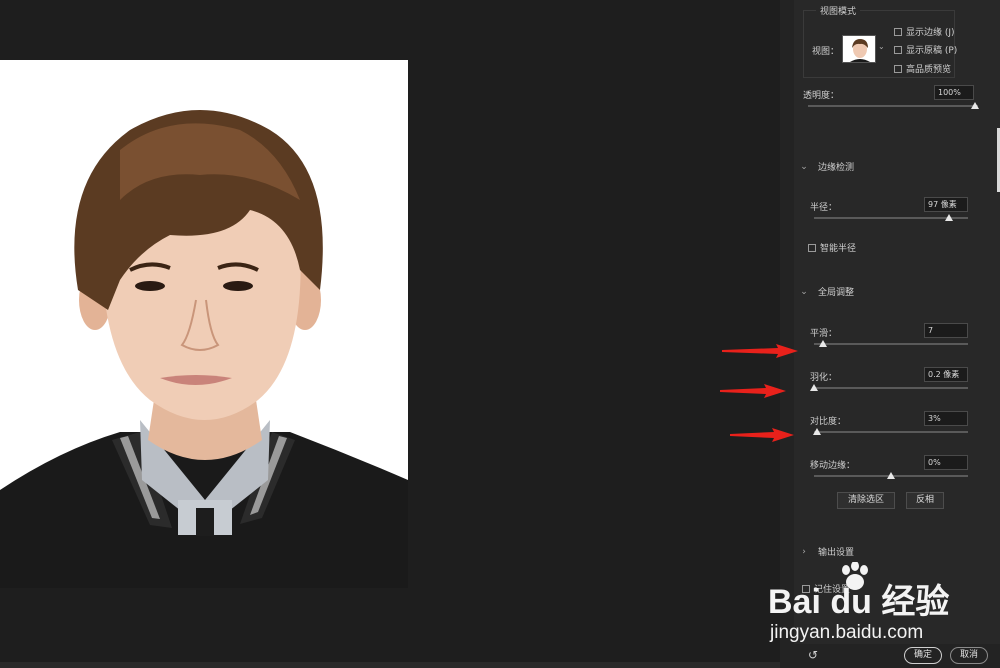  What do you see at coordinates (828, 422) in the screenshot?
I see `contrast-label: 对比度：` at bounding box center [828, 422].